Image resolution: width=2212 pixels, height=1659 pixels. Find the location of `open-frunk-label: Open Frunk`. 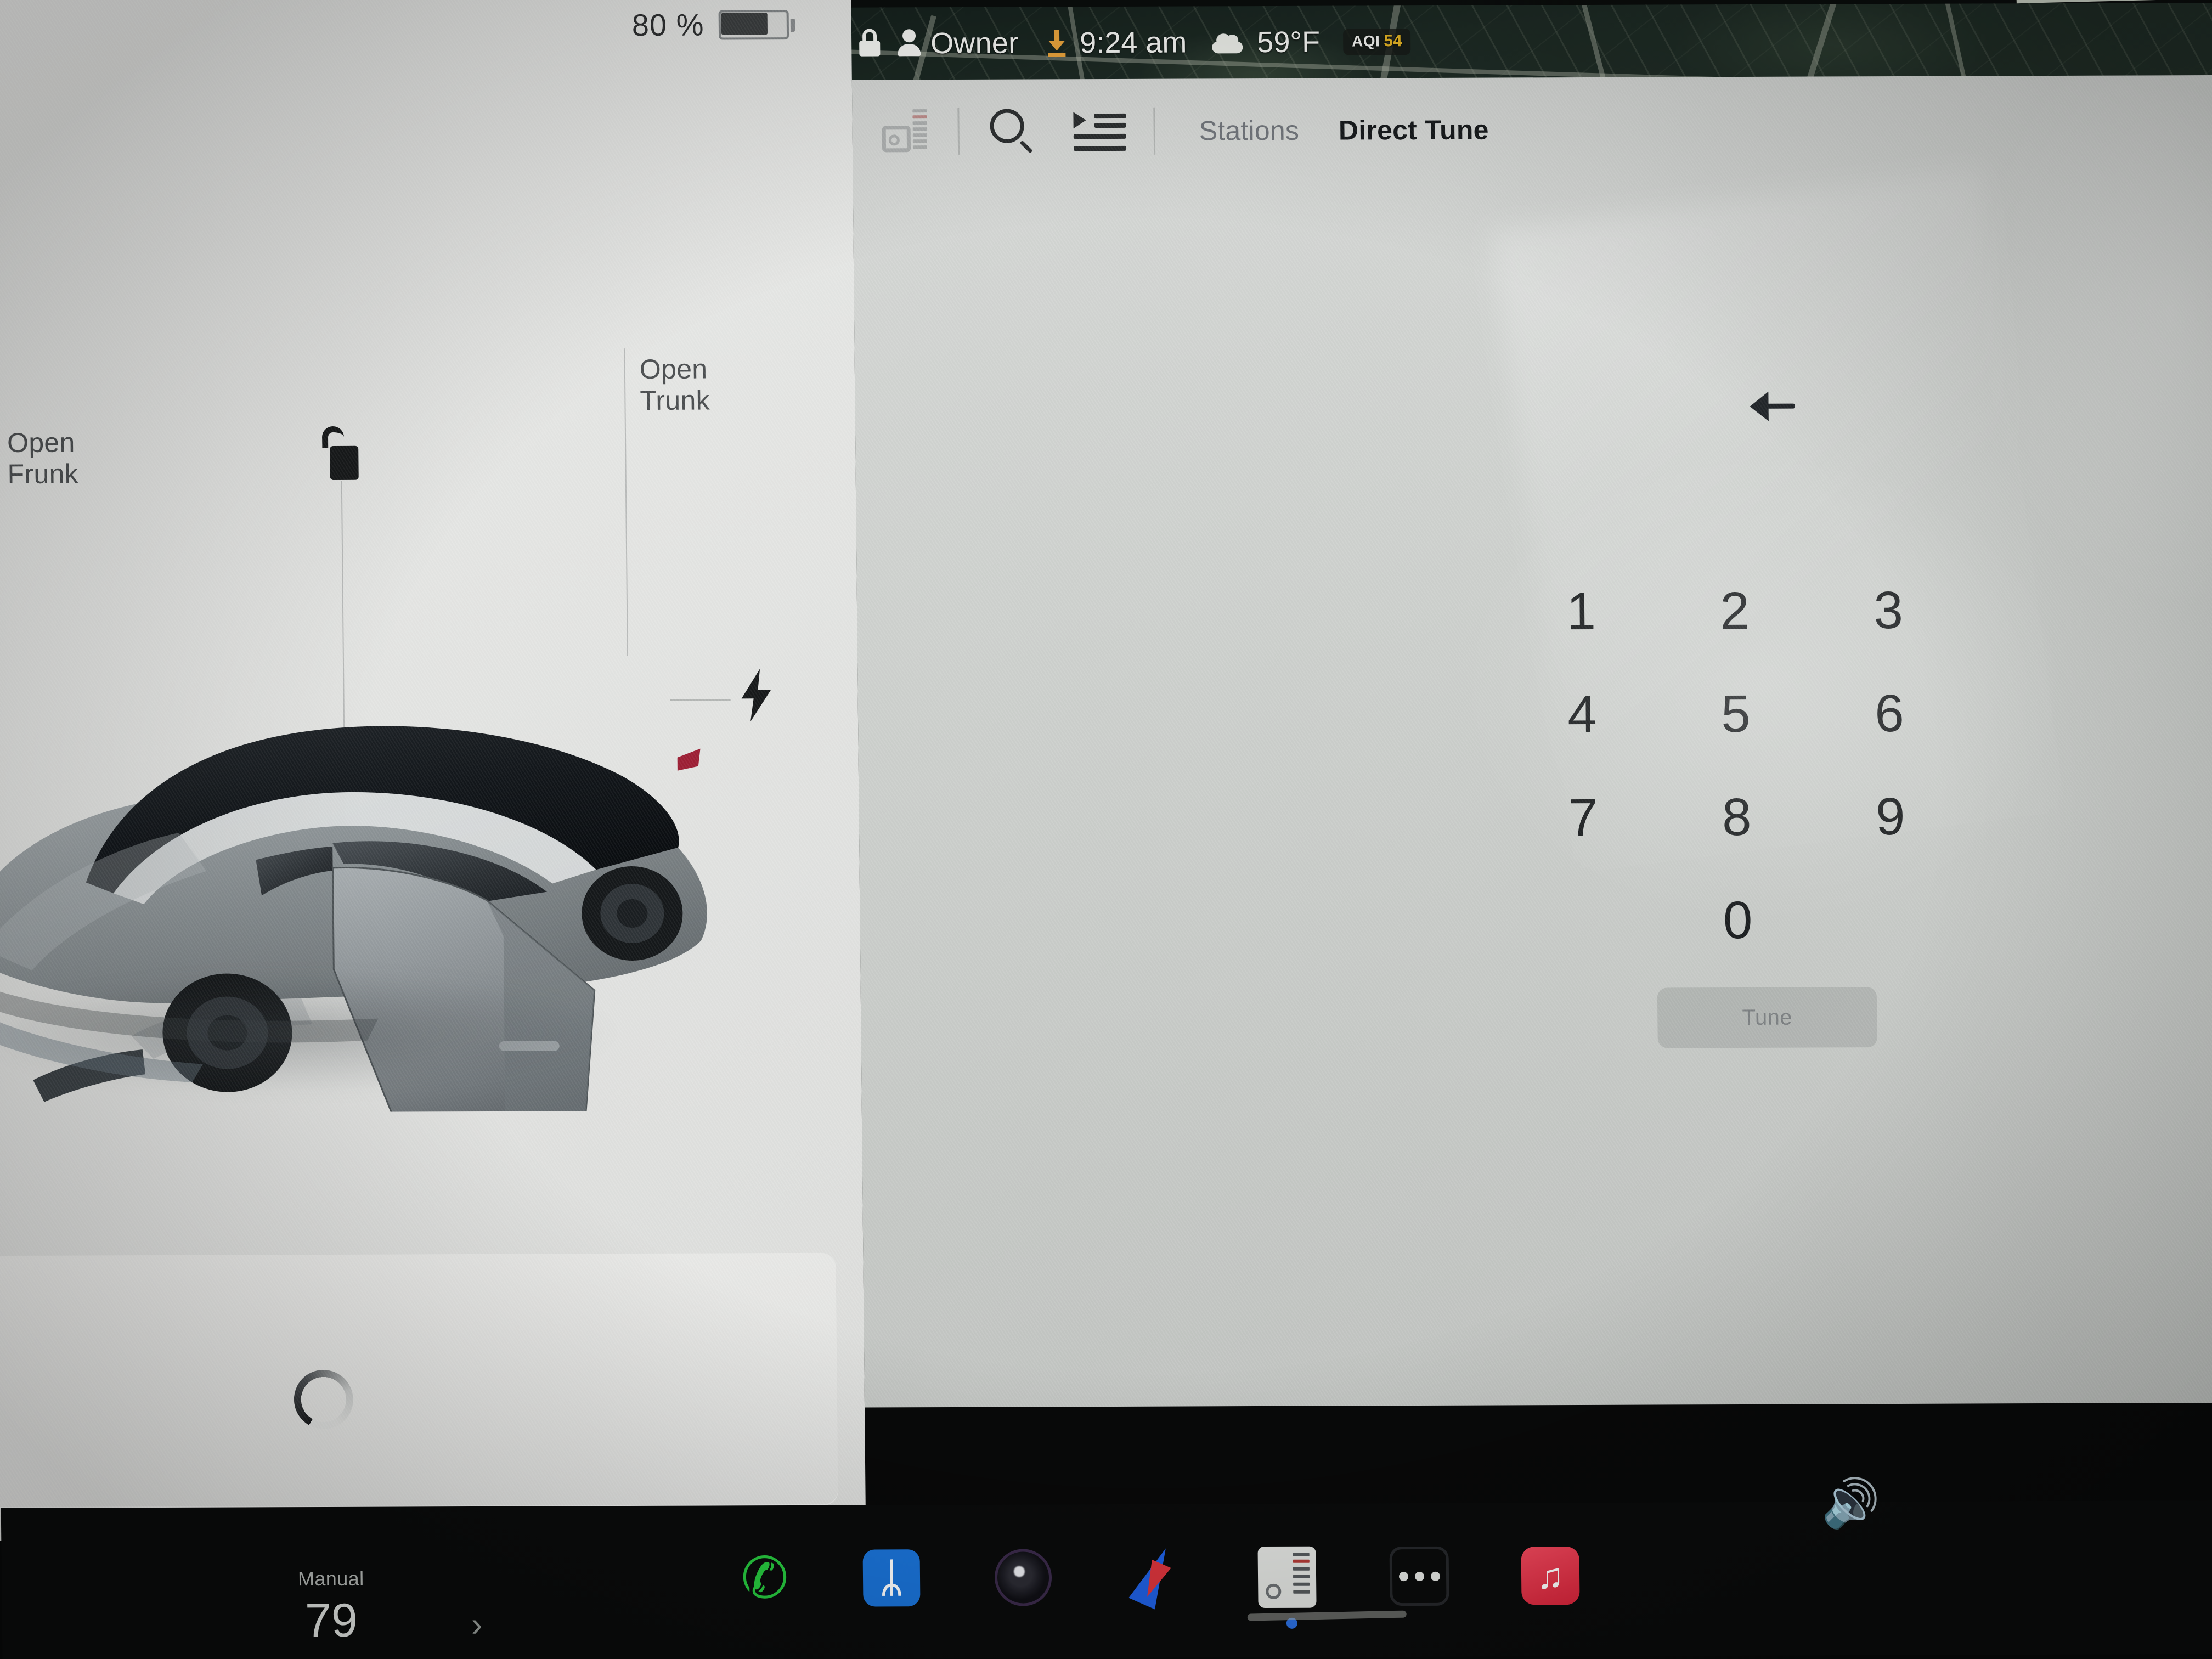

open-frunk-label: Open Frunk is located at coordinates (43, 459).